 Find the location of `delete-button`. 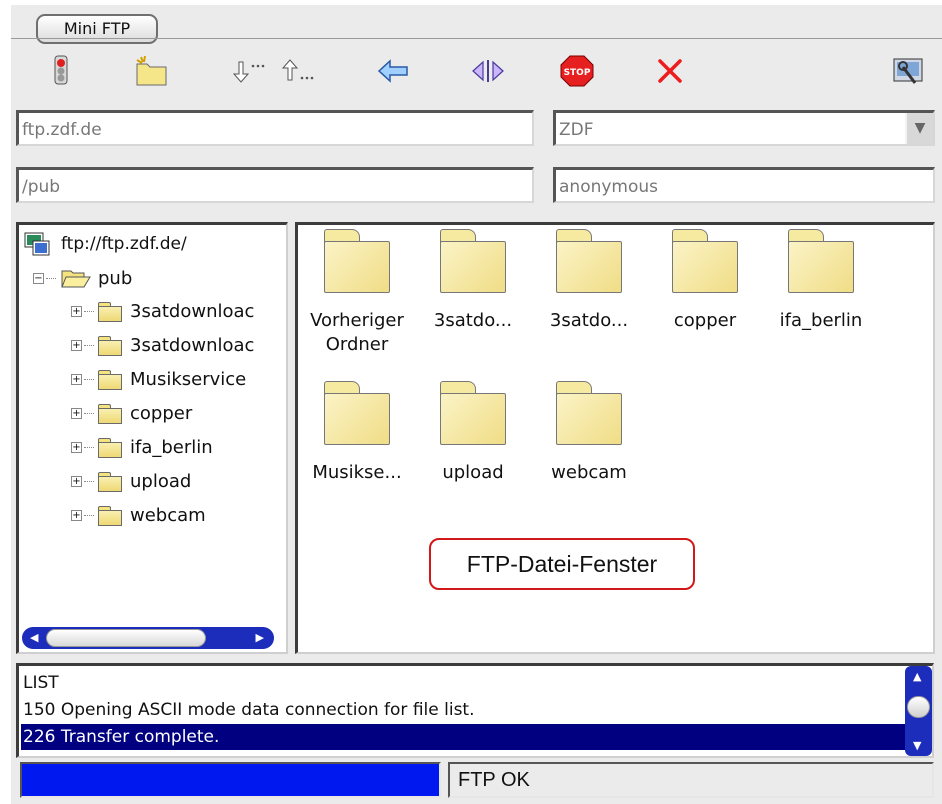

delete-button is located at coordinates (670, 71).